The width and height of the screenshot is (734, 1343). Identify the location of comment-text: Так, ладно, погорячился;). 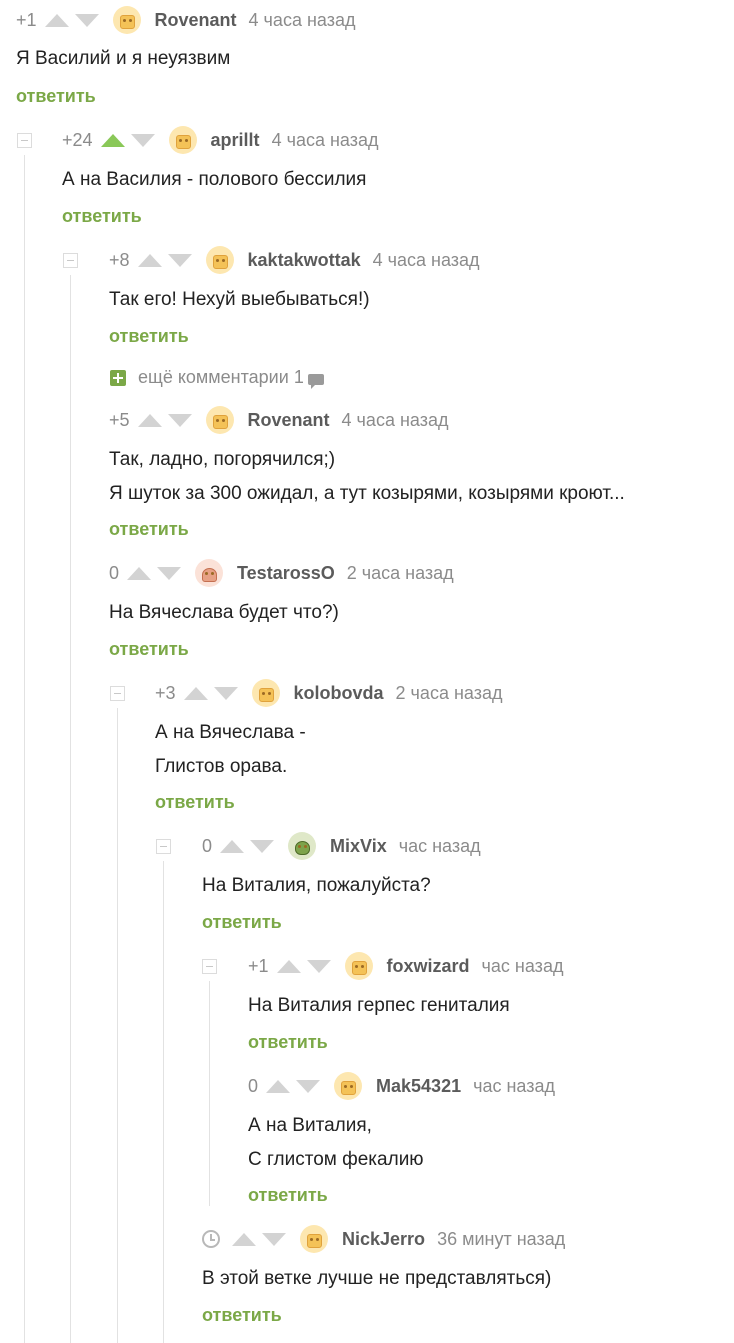
(222, 459).